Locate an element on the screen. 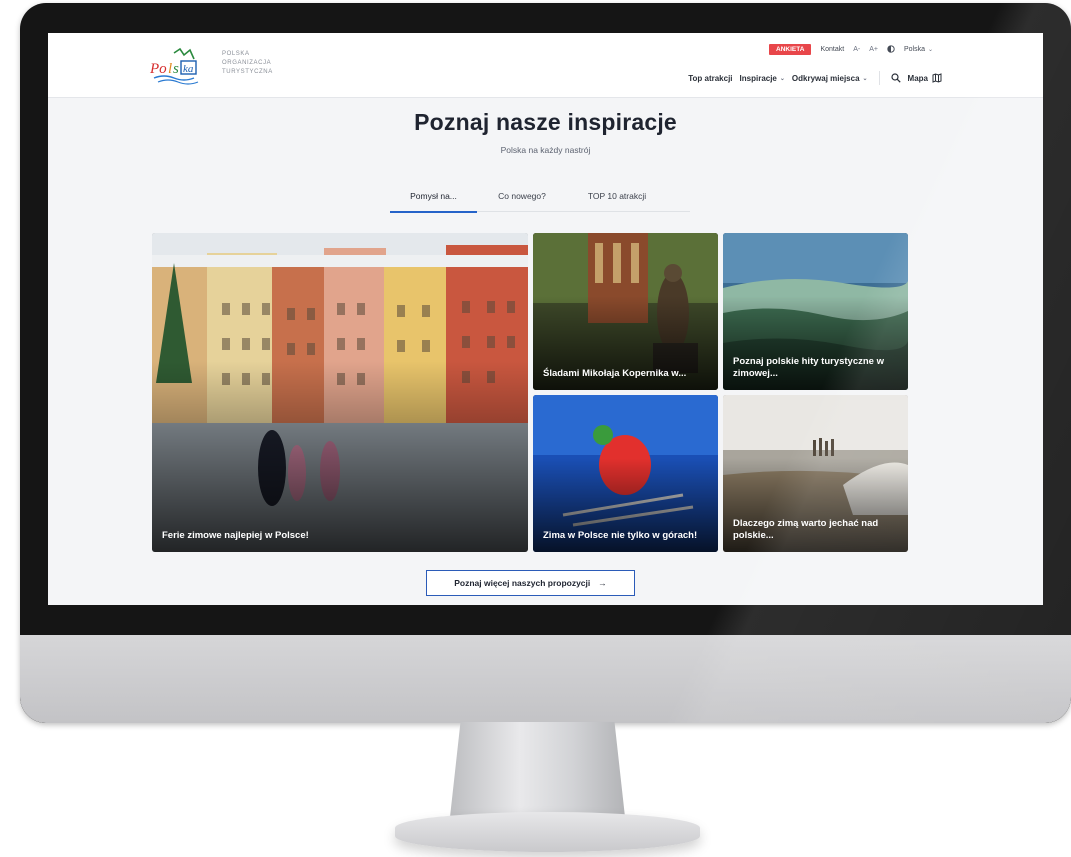 The width and height of the screenshot is (1071, 857). arrow-right-icon: → is located at coordinates (602, 583).